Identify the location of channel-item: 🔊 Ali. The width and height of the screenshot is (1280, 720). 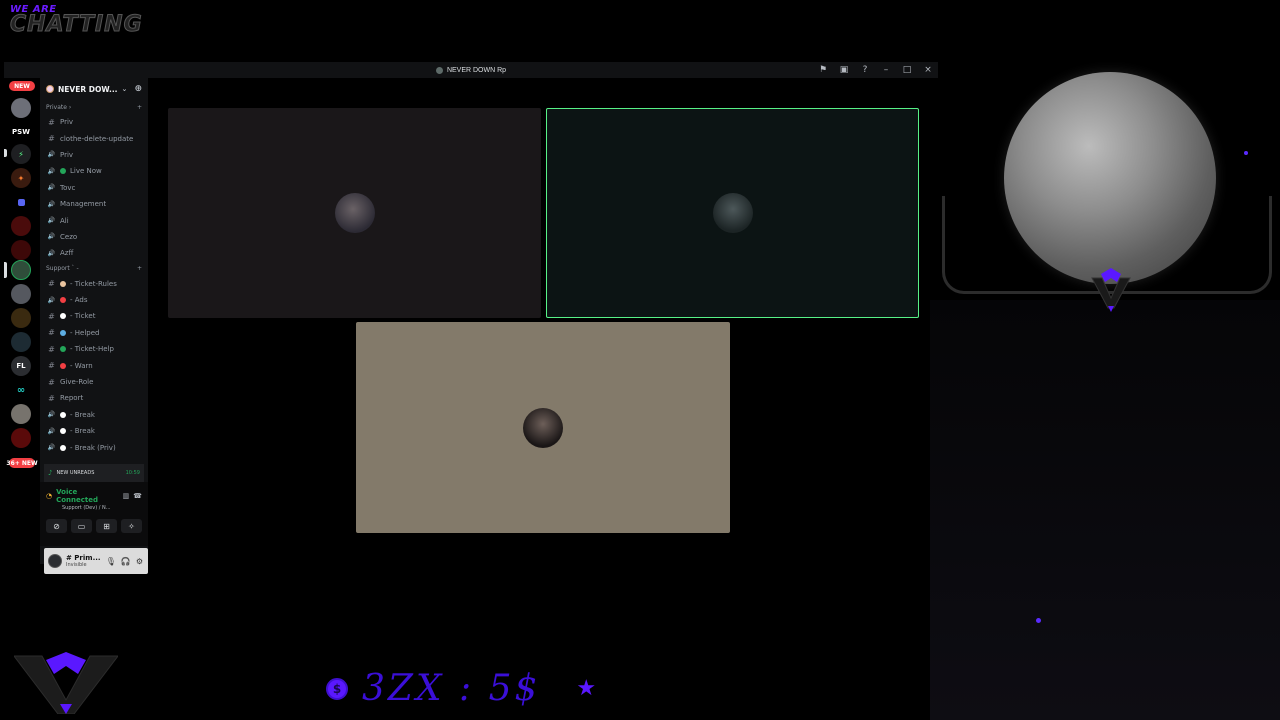
(94, 220).